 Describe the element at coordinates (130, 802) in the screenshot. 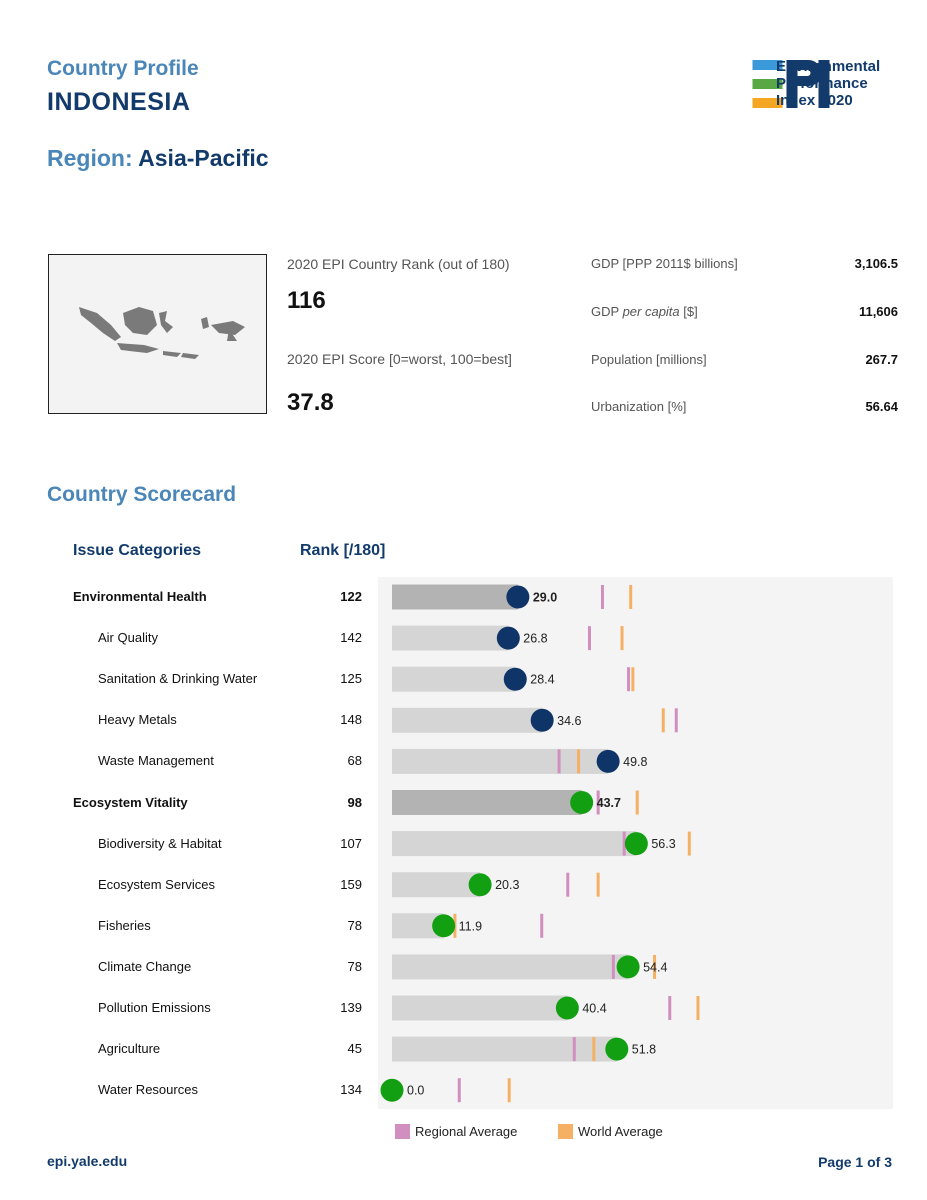

I see `category-label-ecosystem-vitality: Ecosystem Vitality` at that location.